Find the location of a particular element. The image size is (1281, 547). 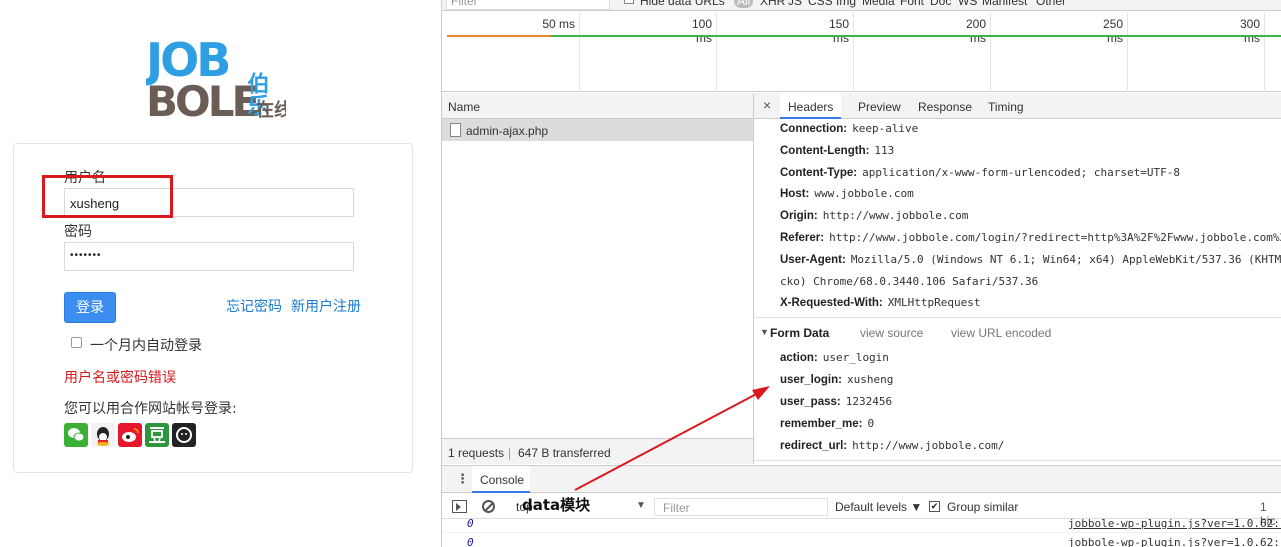

annotation-arrow is located at coordinates (672, 438).